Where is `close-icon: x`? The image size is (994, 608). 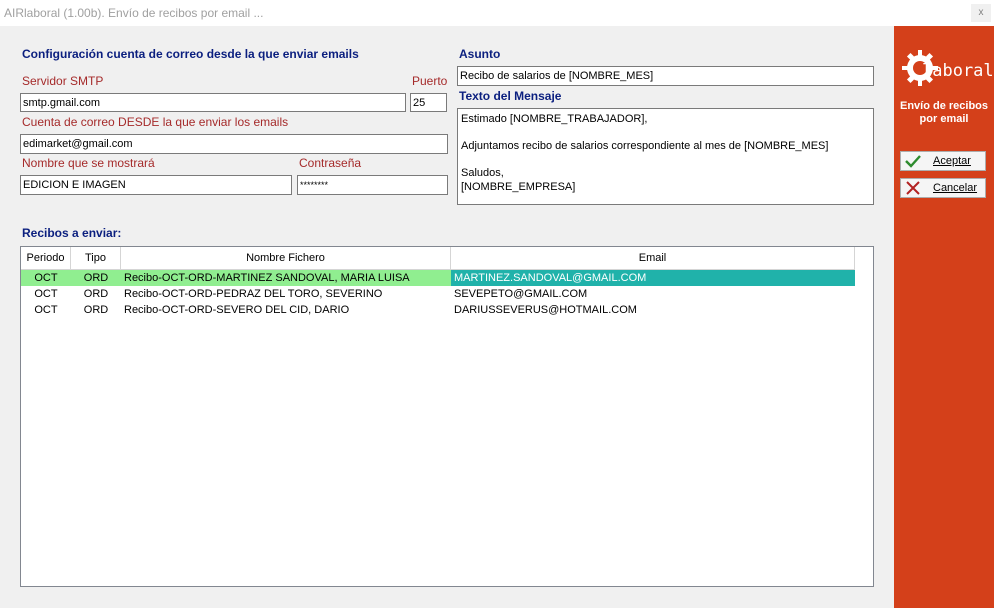
close-icon: x is located at coordinates (981, 12).